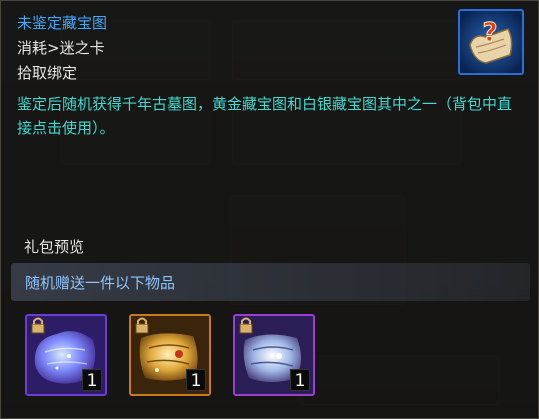 This screenshot has height=419, width=539. I want to click on package-preview-title: 礼包预览, so click(54, 247).